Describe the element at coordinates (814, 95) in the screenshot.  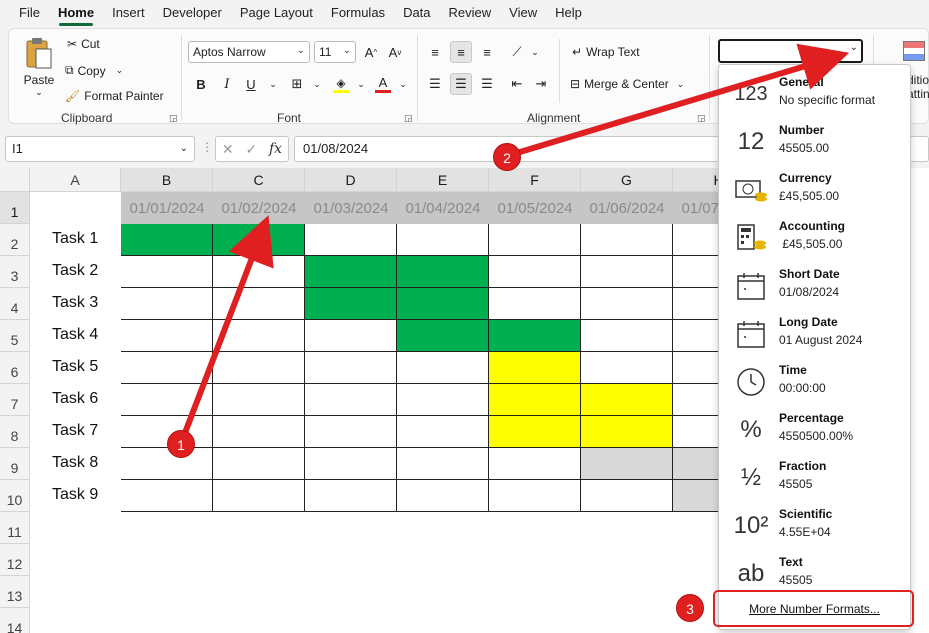
I see `format-option-general: 123 General No specific format` at that location.